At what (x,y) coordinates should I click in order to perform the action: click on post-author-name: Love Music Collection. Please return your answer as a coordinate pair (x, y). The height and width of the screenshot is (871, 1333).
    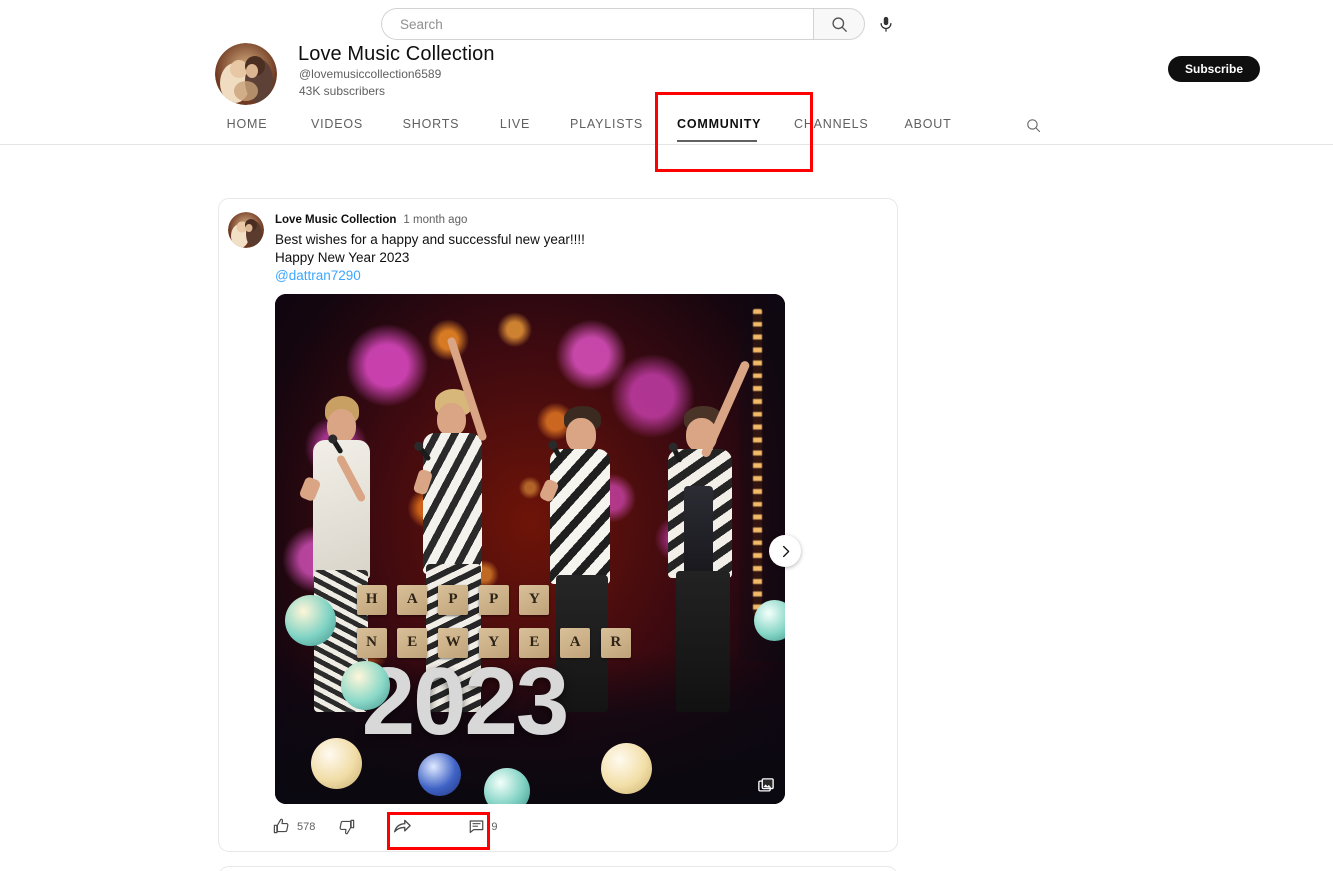
    Looking at the image, I should click on (335, 220).